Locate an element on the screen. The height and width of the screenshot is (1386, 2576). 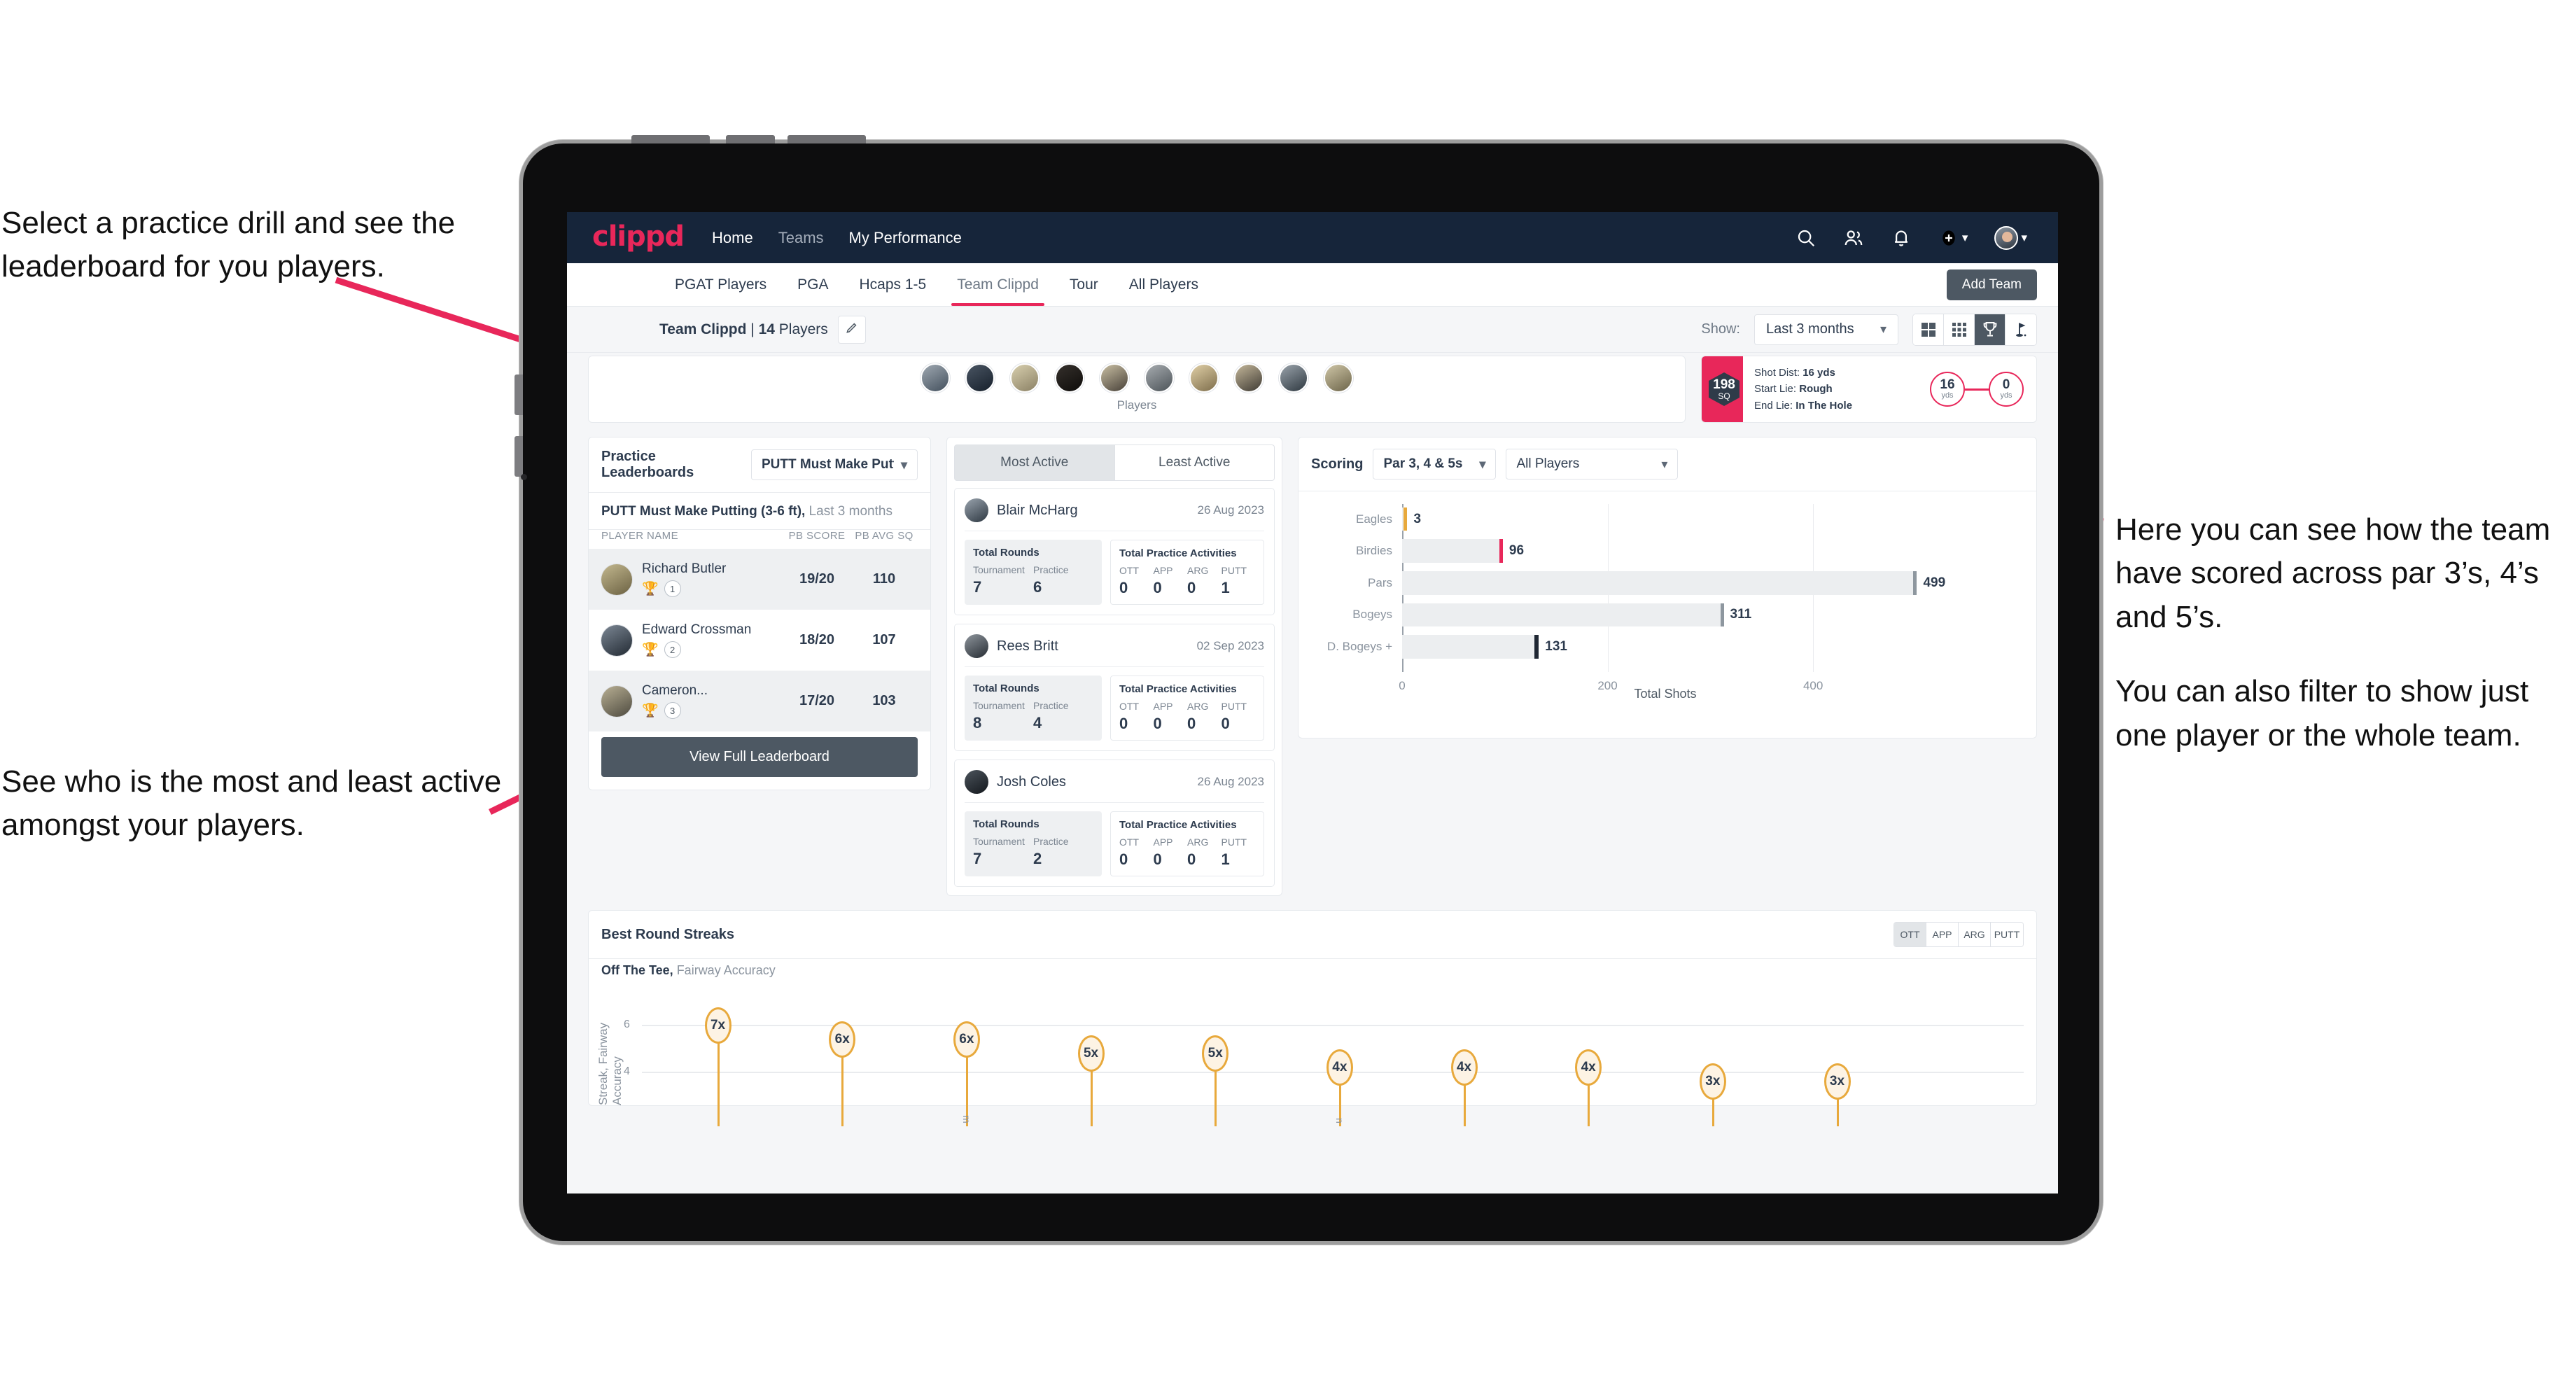
putt-value: 1 is located at coordinates (1225, 587).